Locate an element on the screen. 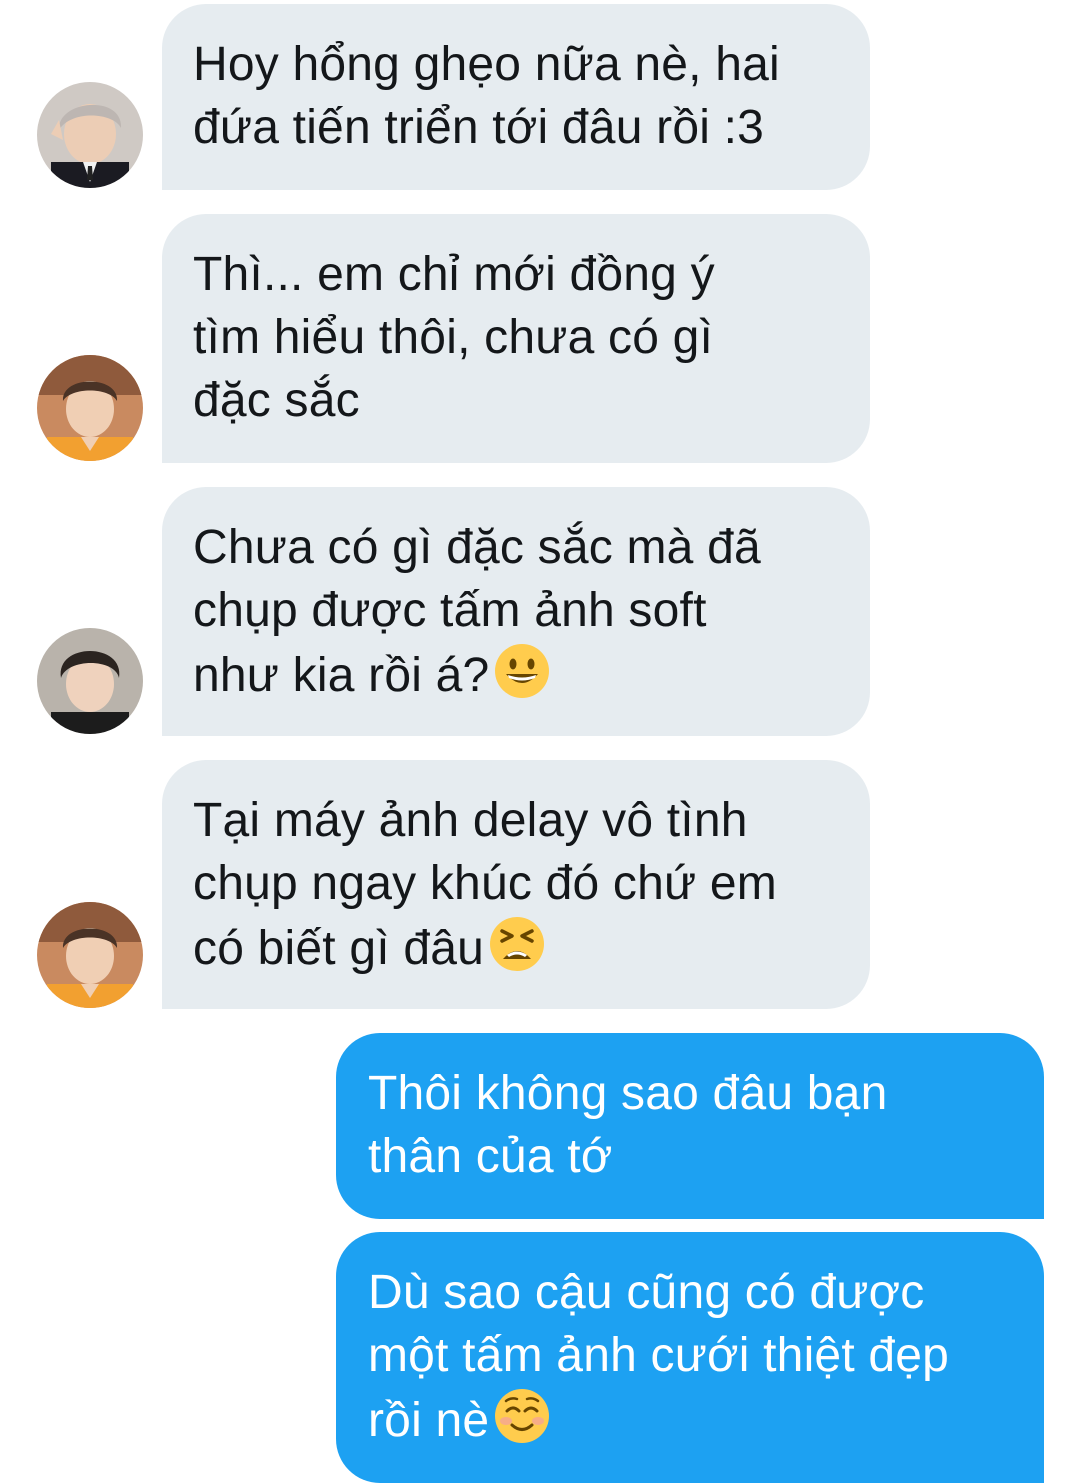 The width and height of the screenshot is (1080, 1483). message-text-line: tìm hiểu thôi, chưa có gì is located at coordinates (453, 337).